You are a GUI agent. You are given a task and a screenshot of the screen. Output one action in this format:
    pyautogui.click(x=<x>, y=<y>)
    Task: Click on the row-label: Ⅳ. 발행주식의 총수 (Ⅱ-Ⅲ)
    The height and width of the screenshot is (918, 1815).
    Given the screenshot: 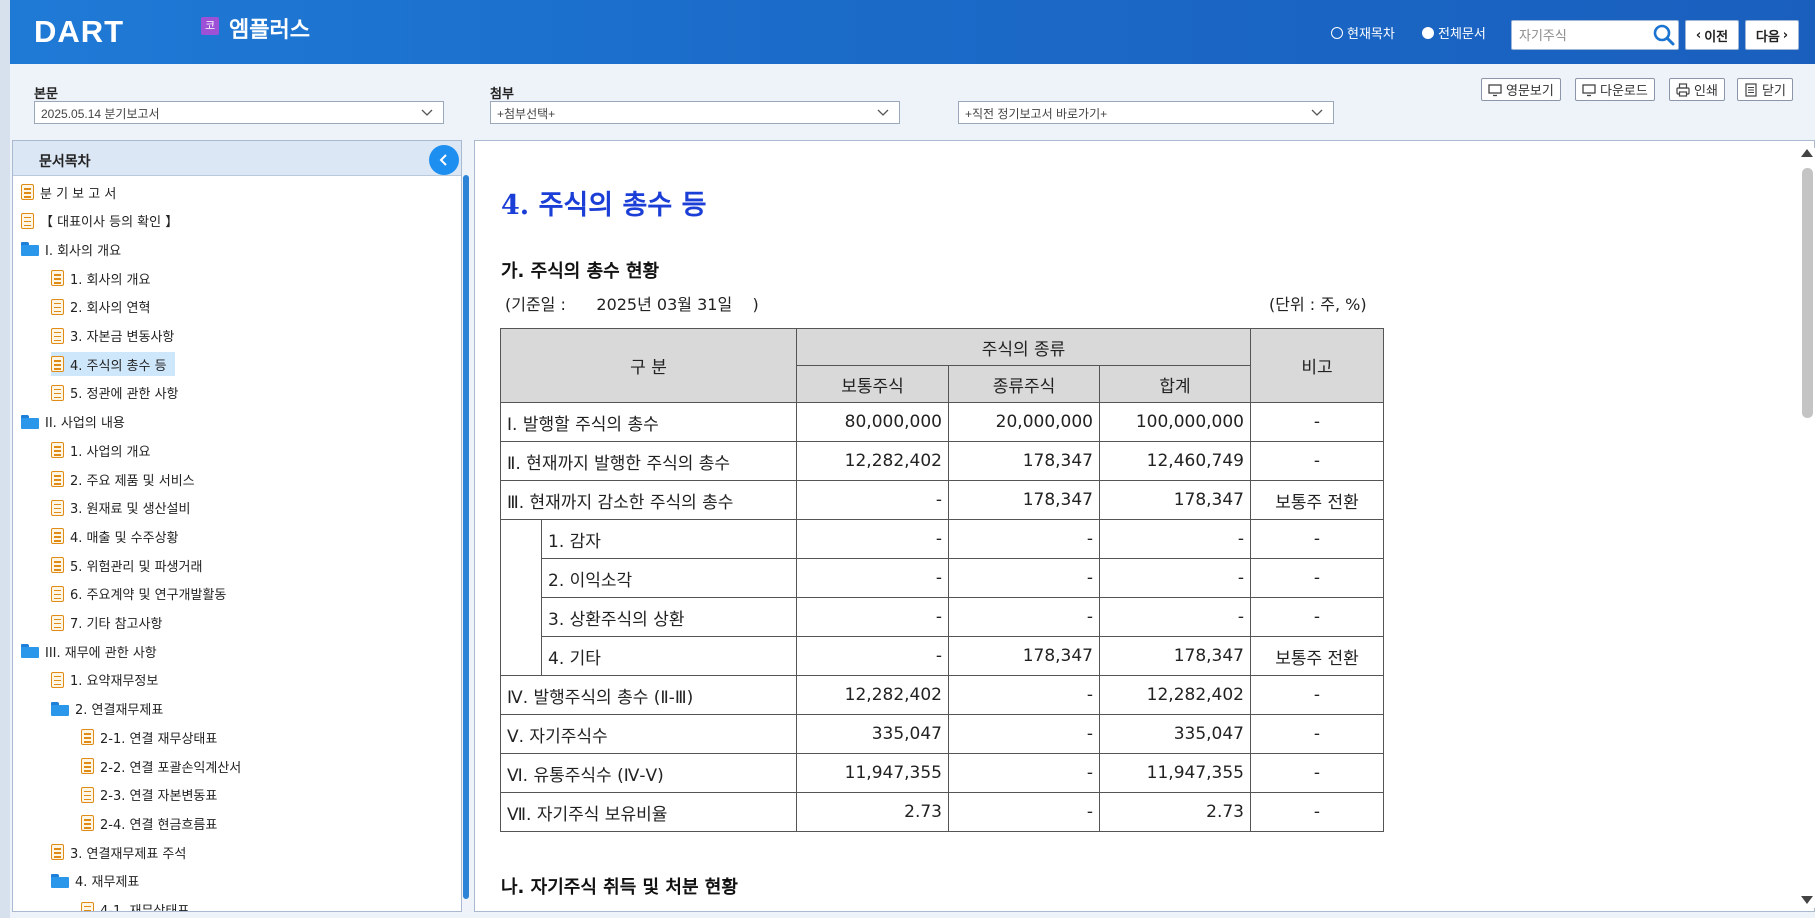 What is the action you would take?
    pyautogui.click(x=648, y=695)
    